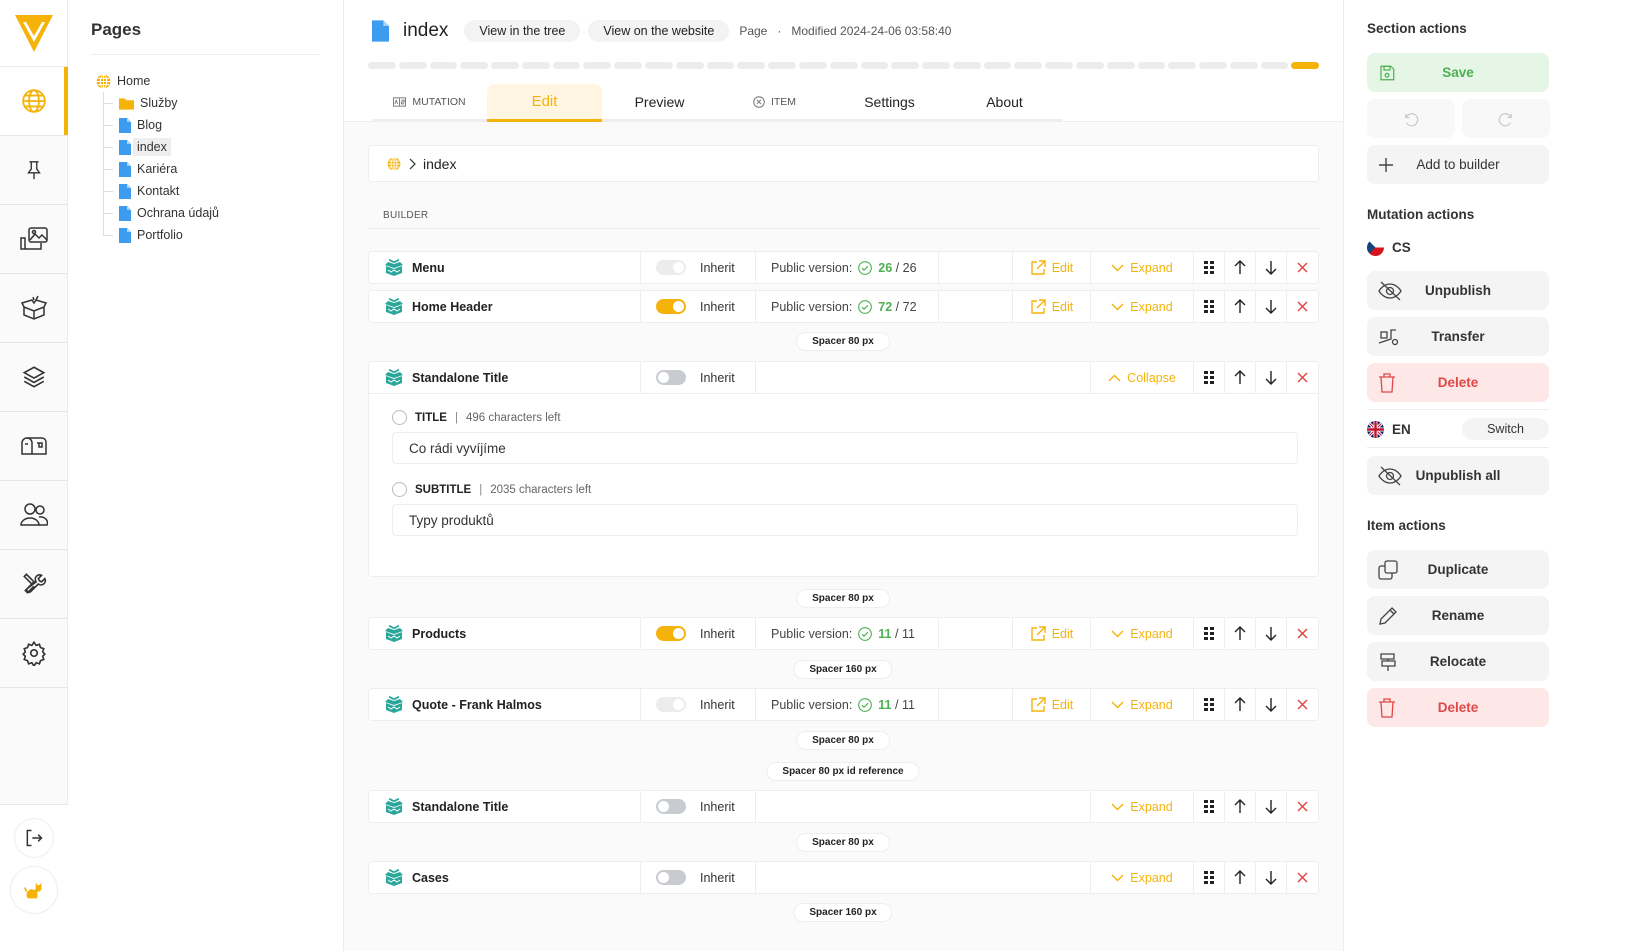 The height and width of the screenshot is (951, 1638). What do you see at coordinates (160, 213) in the screenshot?
I see `tree-item-page: Ochrana údajů` at bounding box center [160, 213].